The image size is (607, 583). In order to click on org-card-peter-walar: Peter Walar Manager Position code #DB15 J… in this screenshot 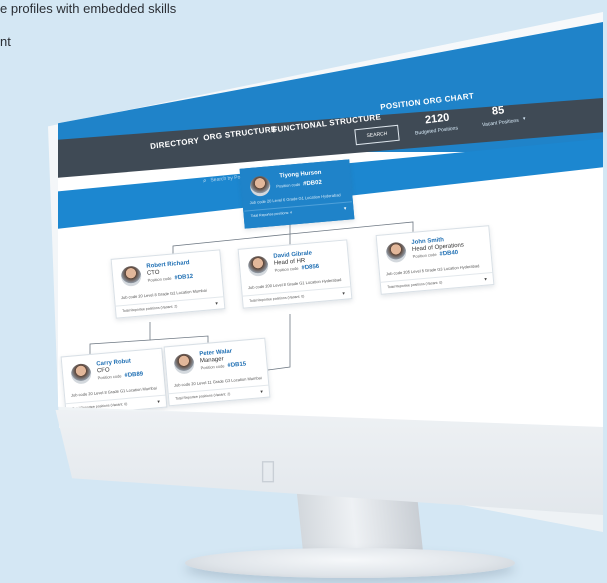, I will do `click(217, 372)`.